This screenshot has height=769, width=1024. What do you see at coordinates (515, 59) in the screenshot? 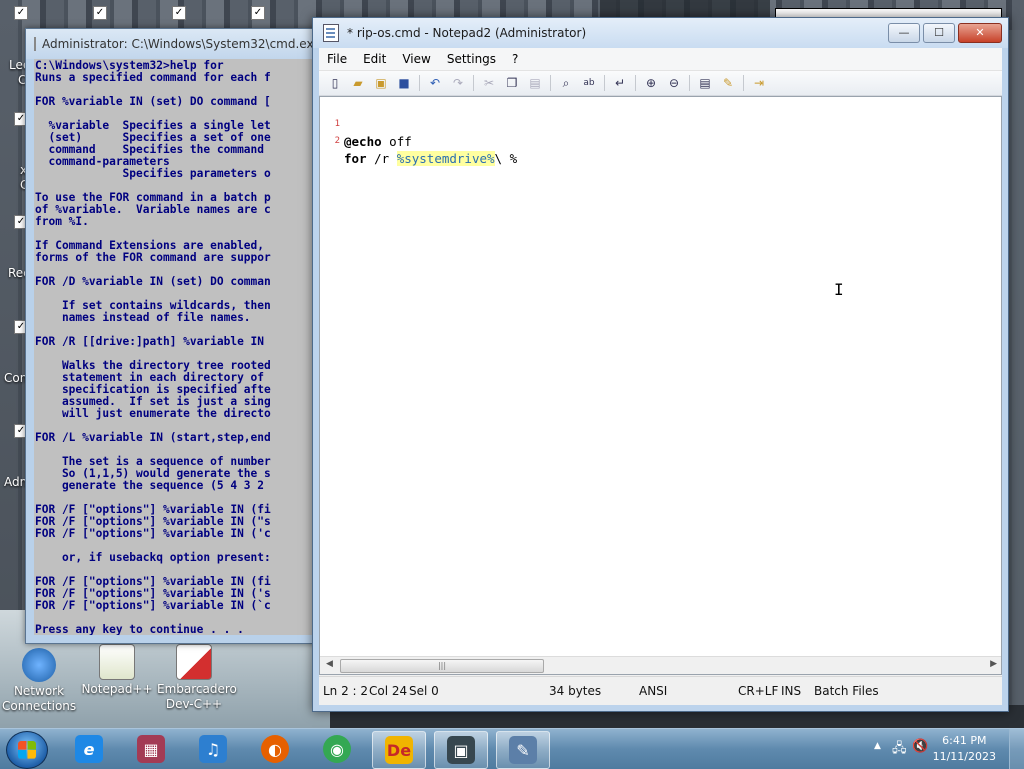
I see `menu-help: ?` at bounding box center [515, 59].